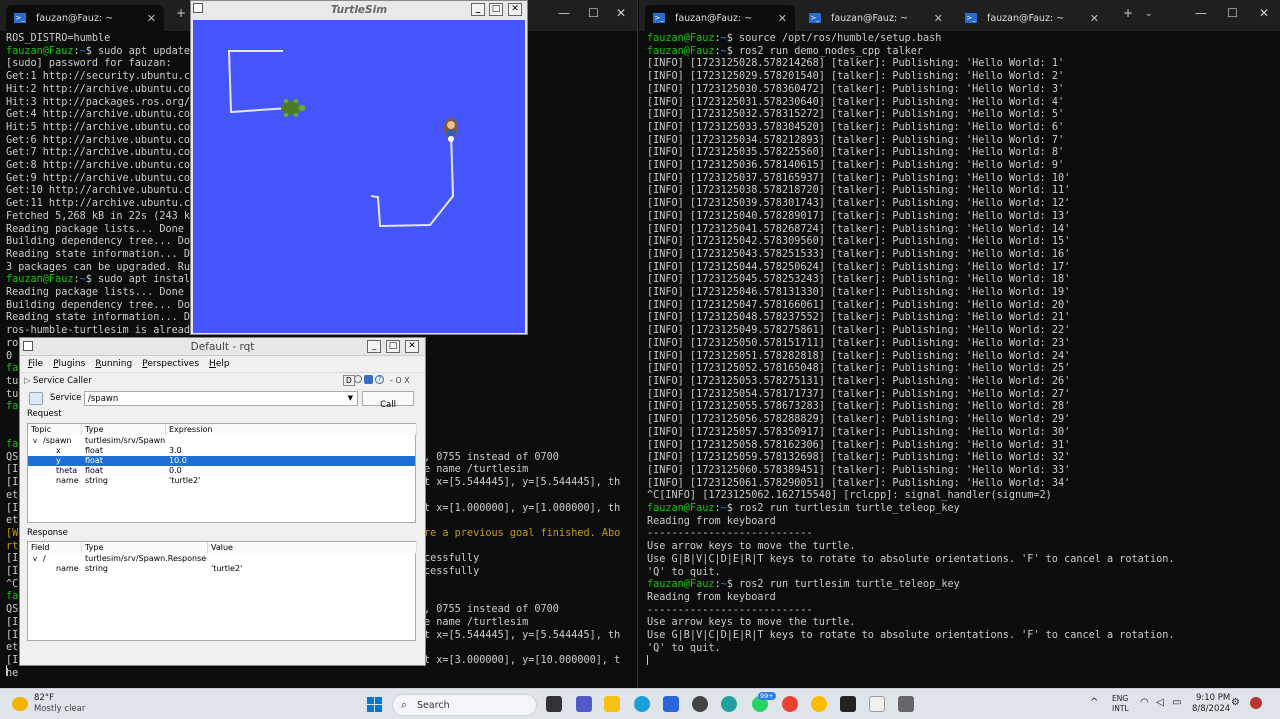 Image resolution: width=1280 pixels, height=719 pixels. What do you see at coordinates (44, 698) in the screenshot?
I see `weather-temp: 82°F` at bounding box center [44, 698].